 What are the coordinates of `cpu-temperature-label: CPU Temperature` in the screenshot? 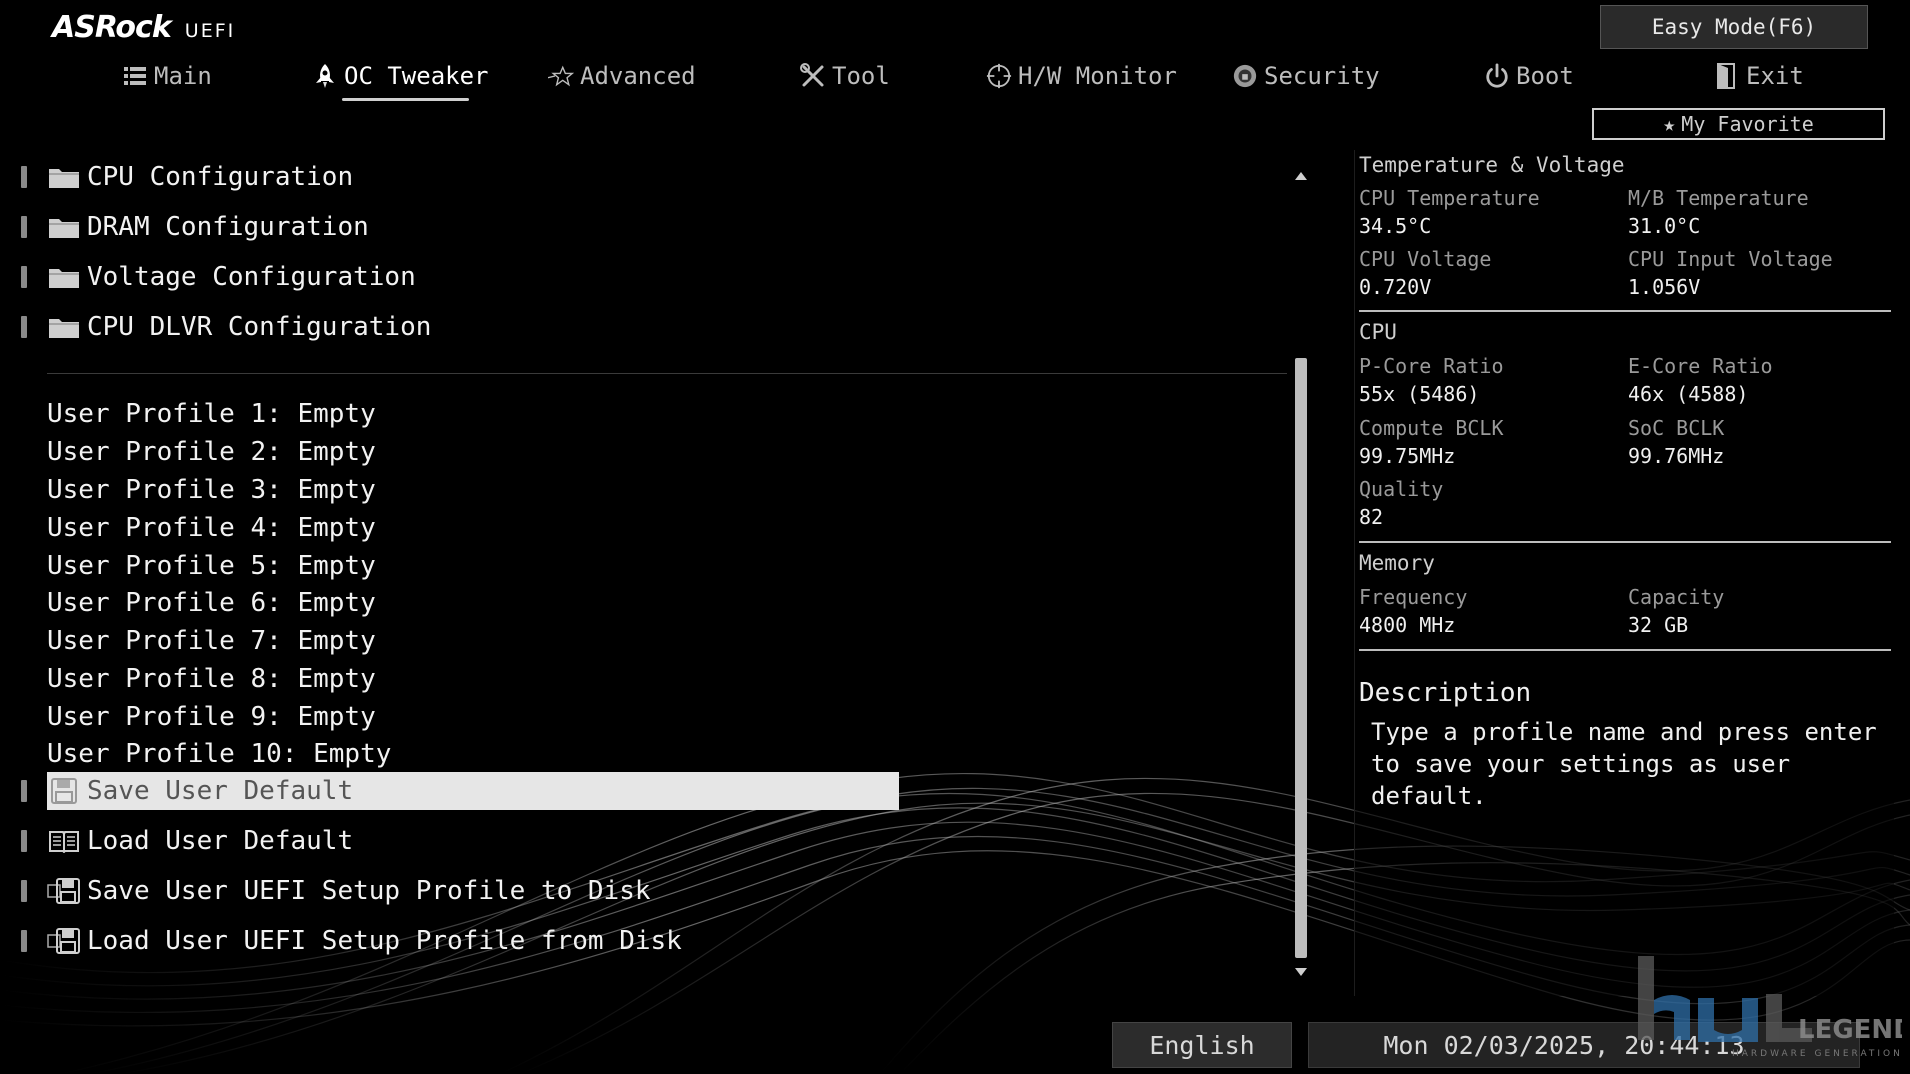 It's located at (1449, 198).